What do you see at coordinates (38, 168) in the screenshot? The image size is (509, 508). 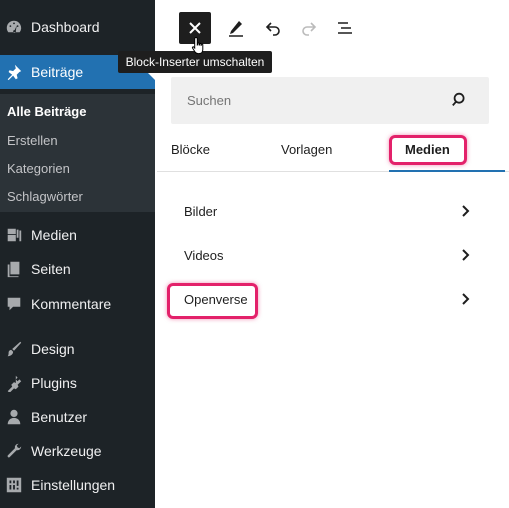 I see `submenu-item-kategorien: Kategorien` at bounding box center [38, 168].